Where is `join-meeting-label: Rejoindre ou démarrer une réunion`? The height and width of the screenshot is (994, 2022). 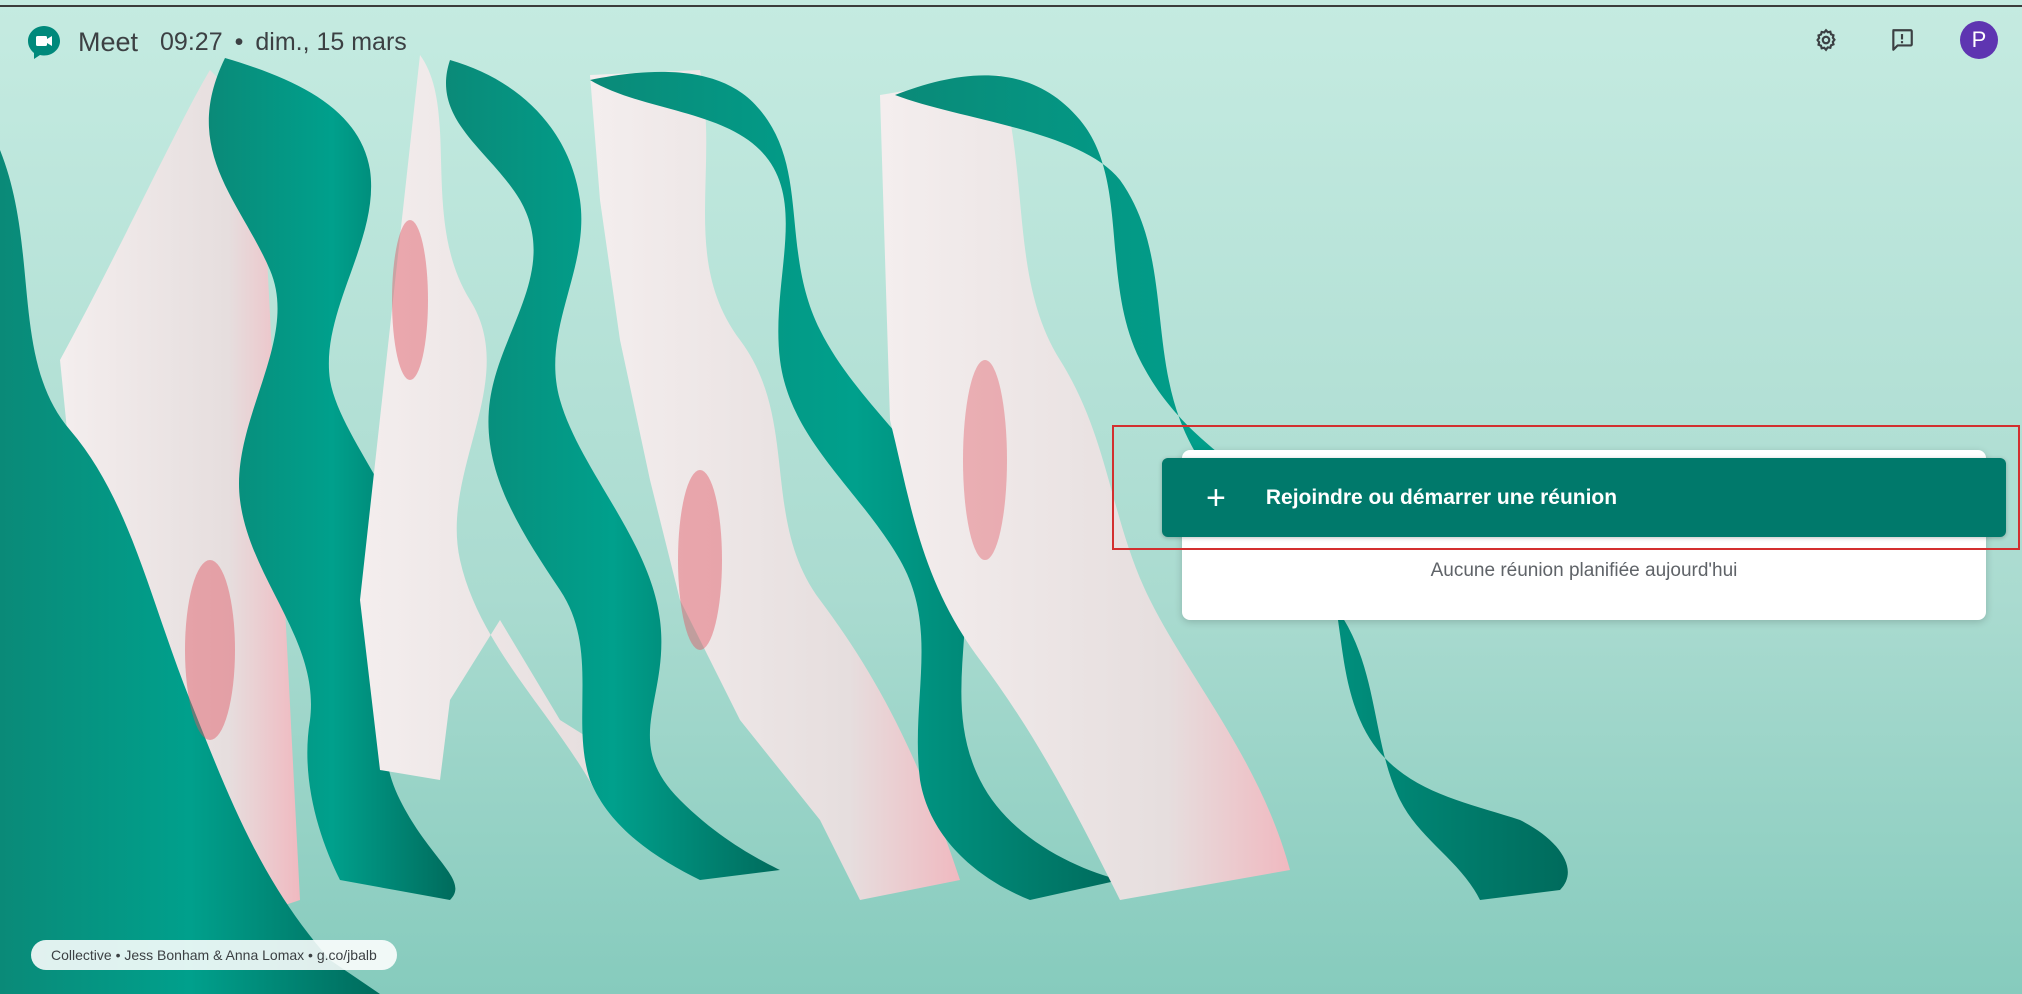
join-meeting-label: Rejoindre ou démarrer une réunion is located at coordinates (1441, 497).